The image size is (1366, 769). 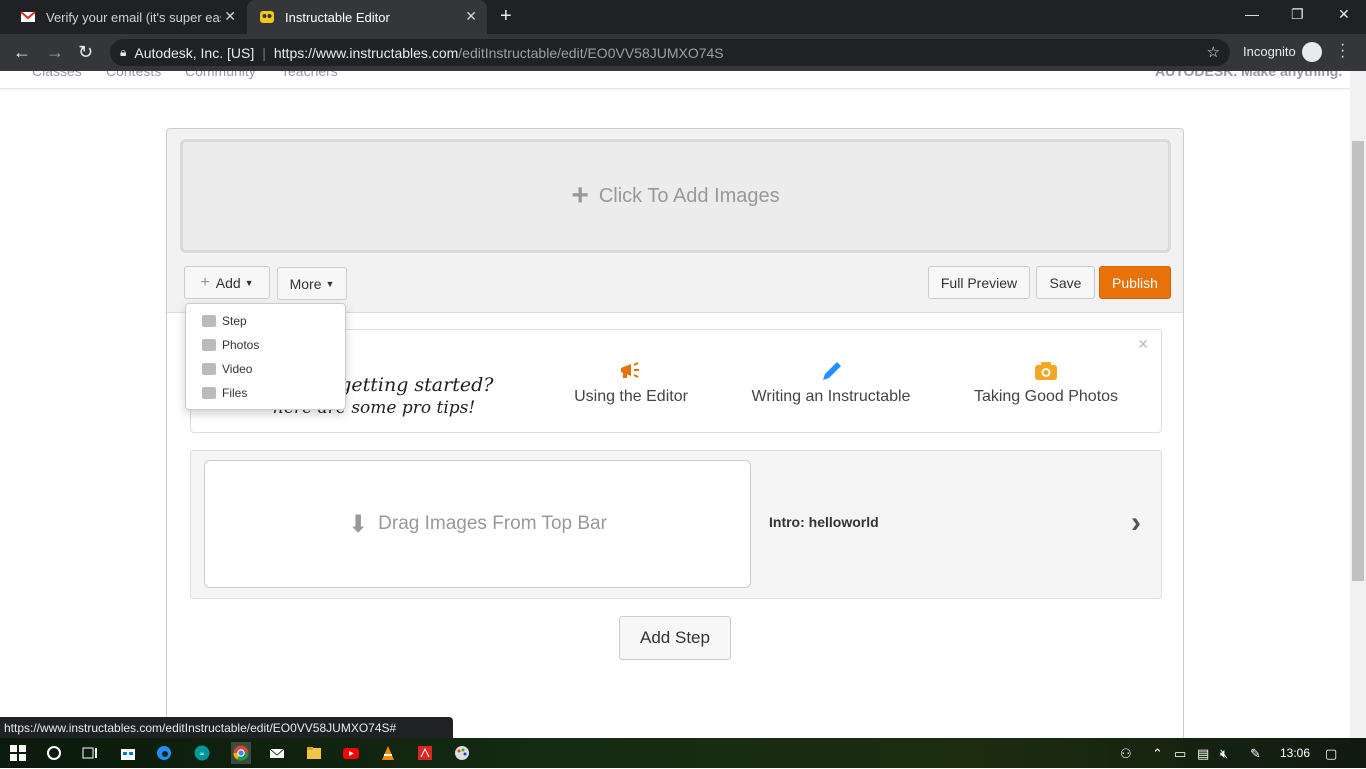 What do you see at coordinates (90, 753) in the screenshot?
I see `task-view-icon` at bounding box center [90, 753].